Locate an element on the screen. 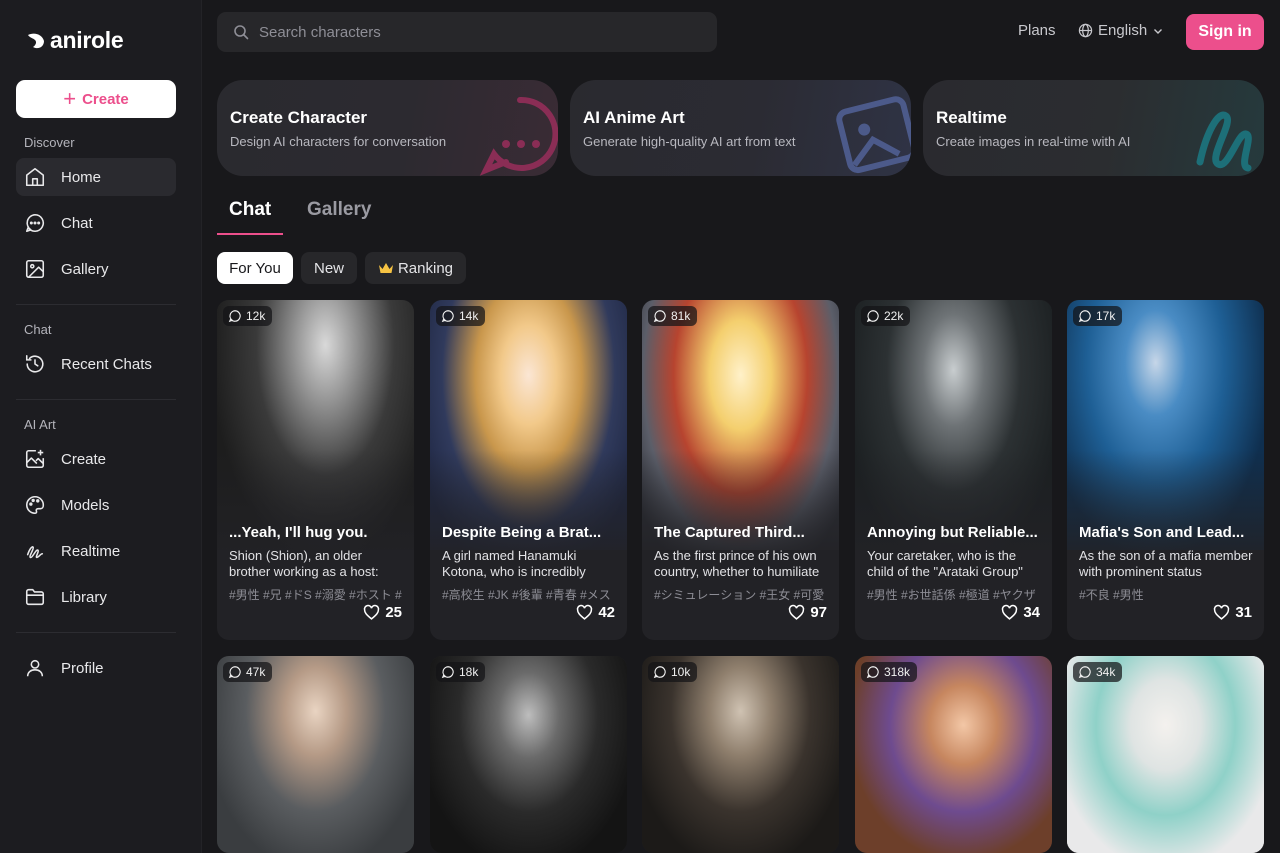  image-icon is located at coordinates (35, 269).